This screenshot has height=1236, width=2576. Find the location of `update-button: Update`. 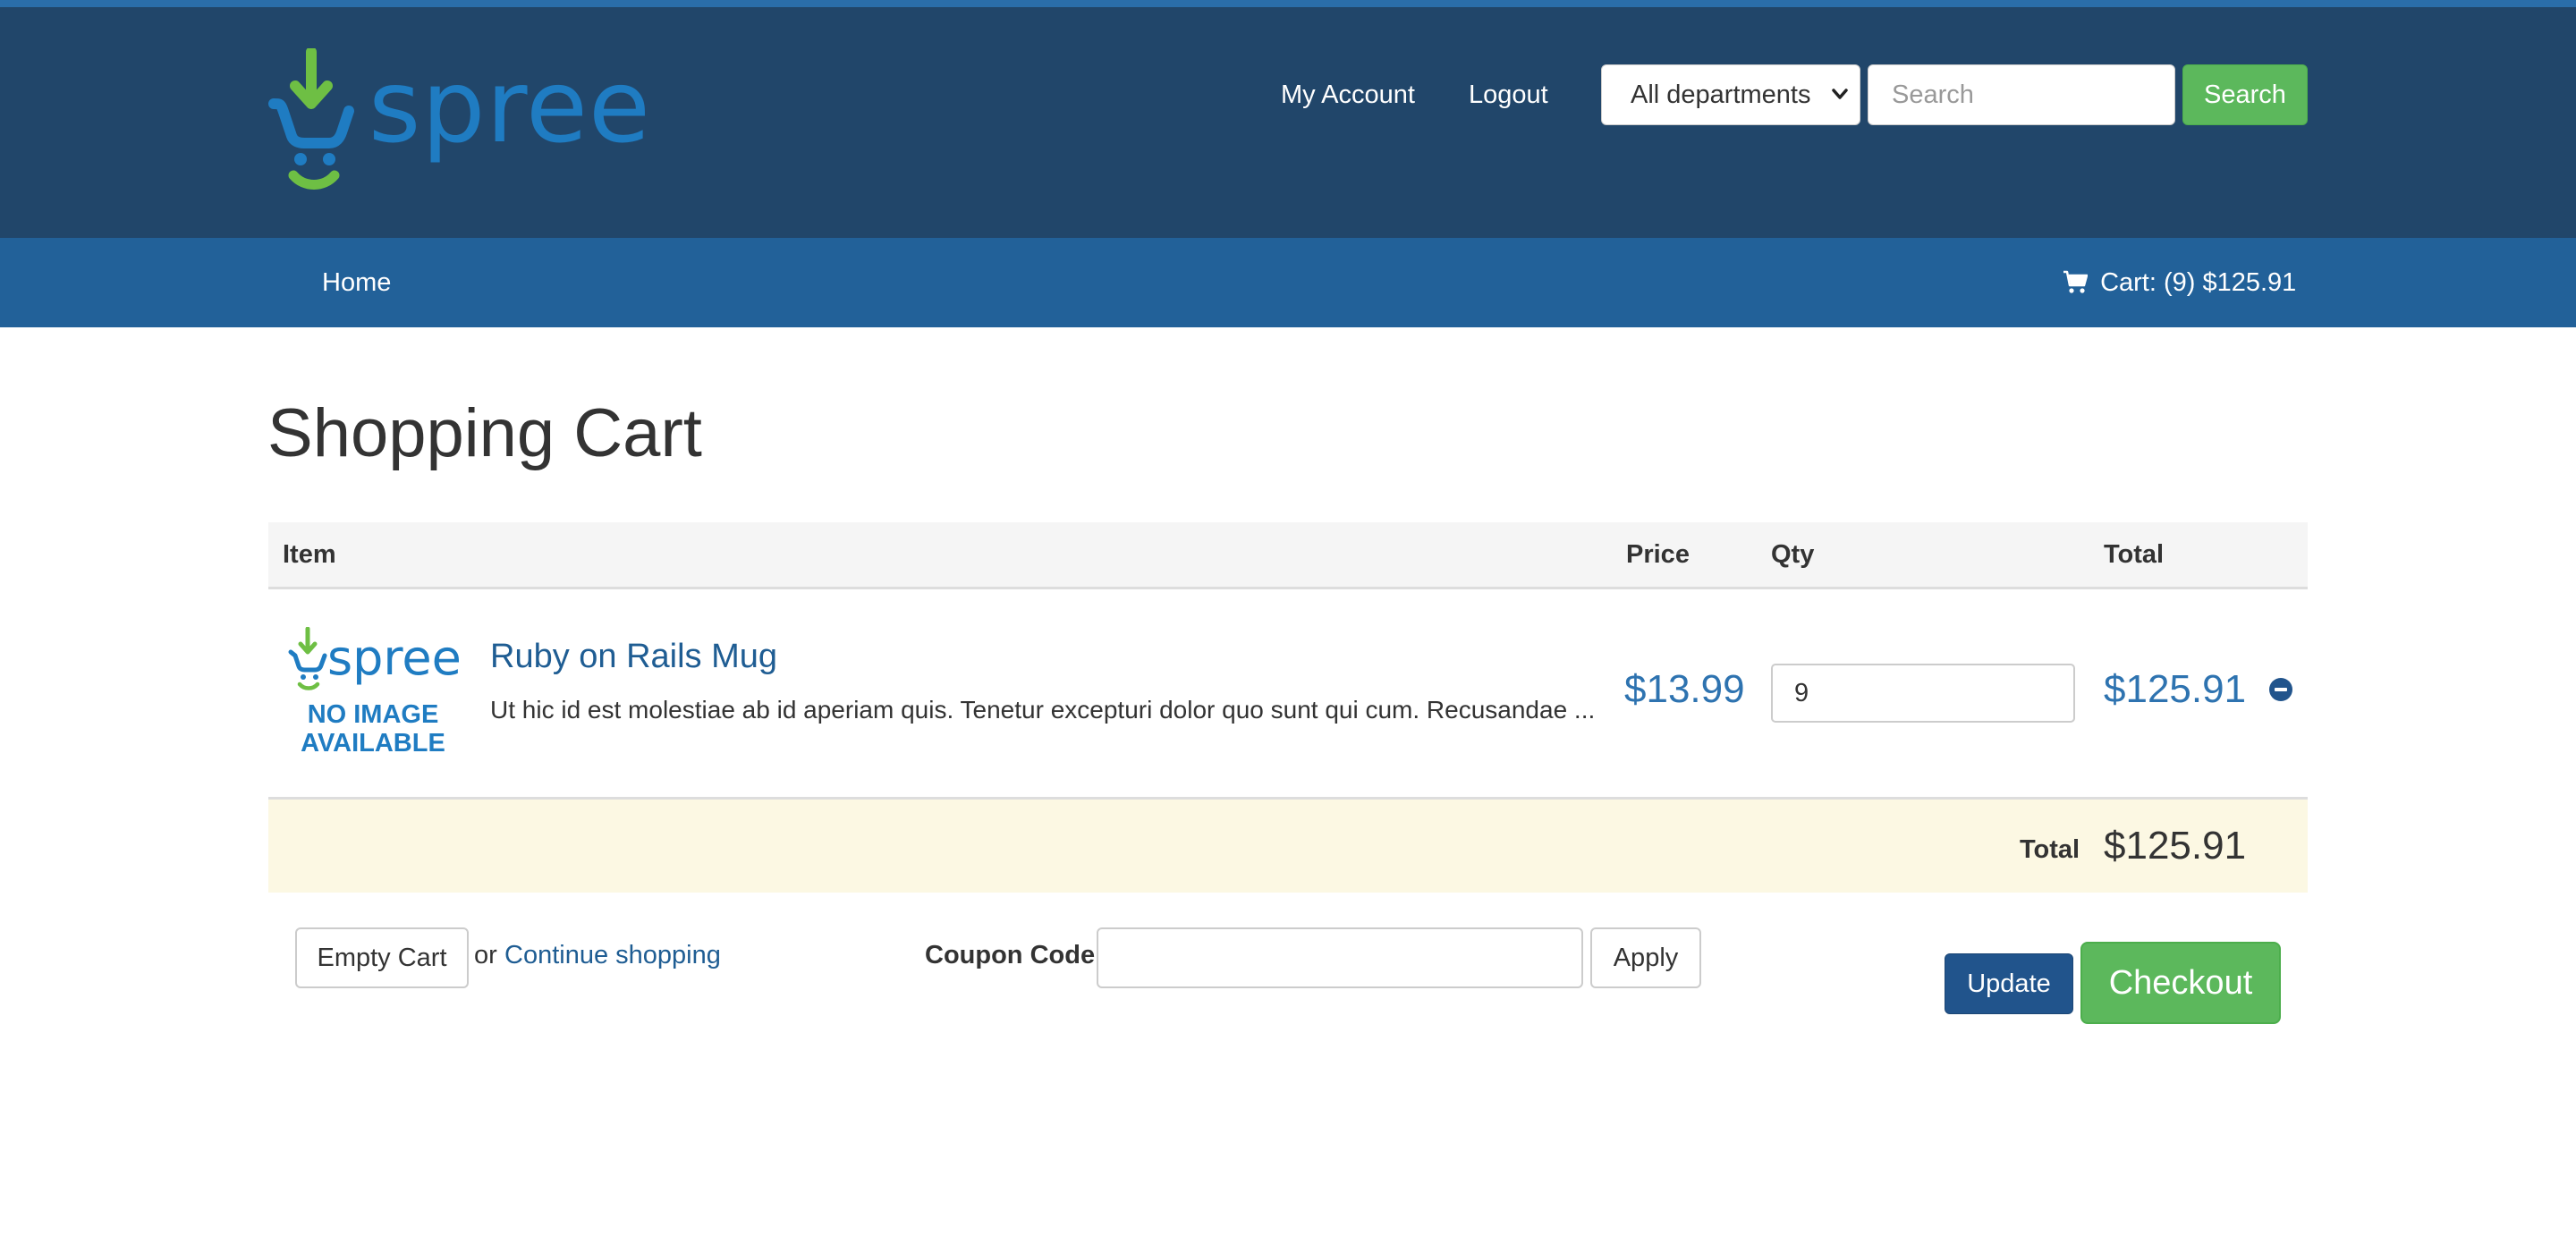

update-button: Update is located at coordinates (2009, 984).